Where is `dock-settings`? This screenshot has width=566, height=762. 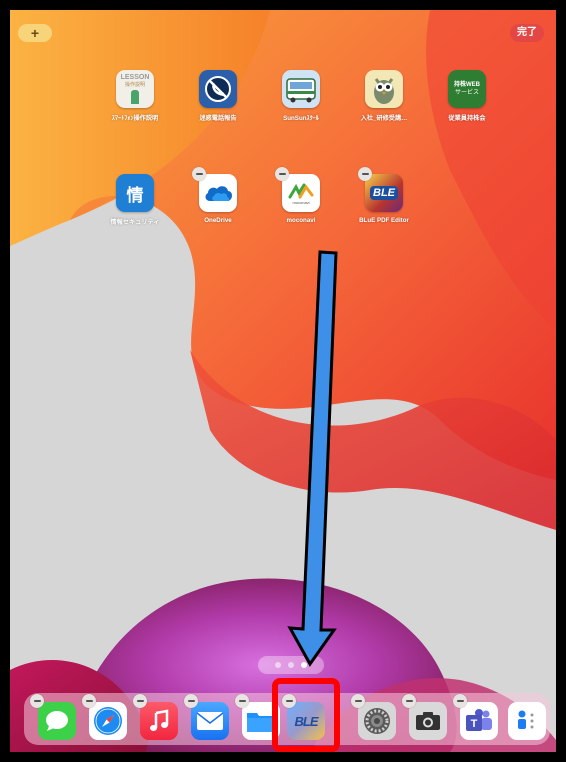
dock-settings is located at coordinates (377, 721).